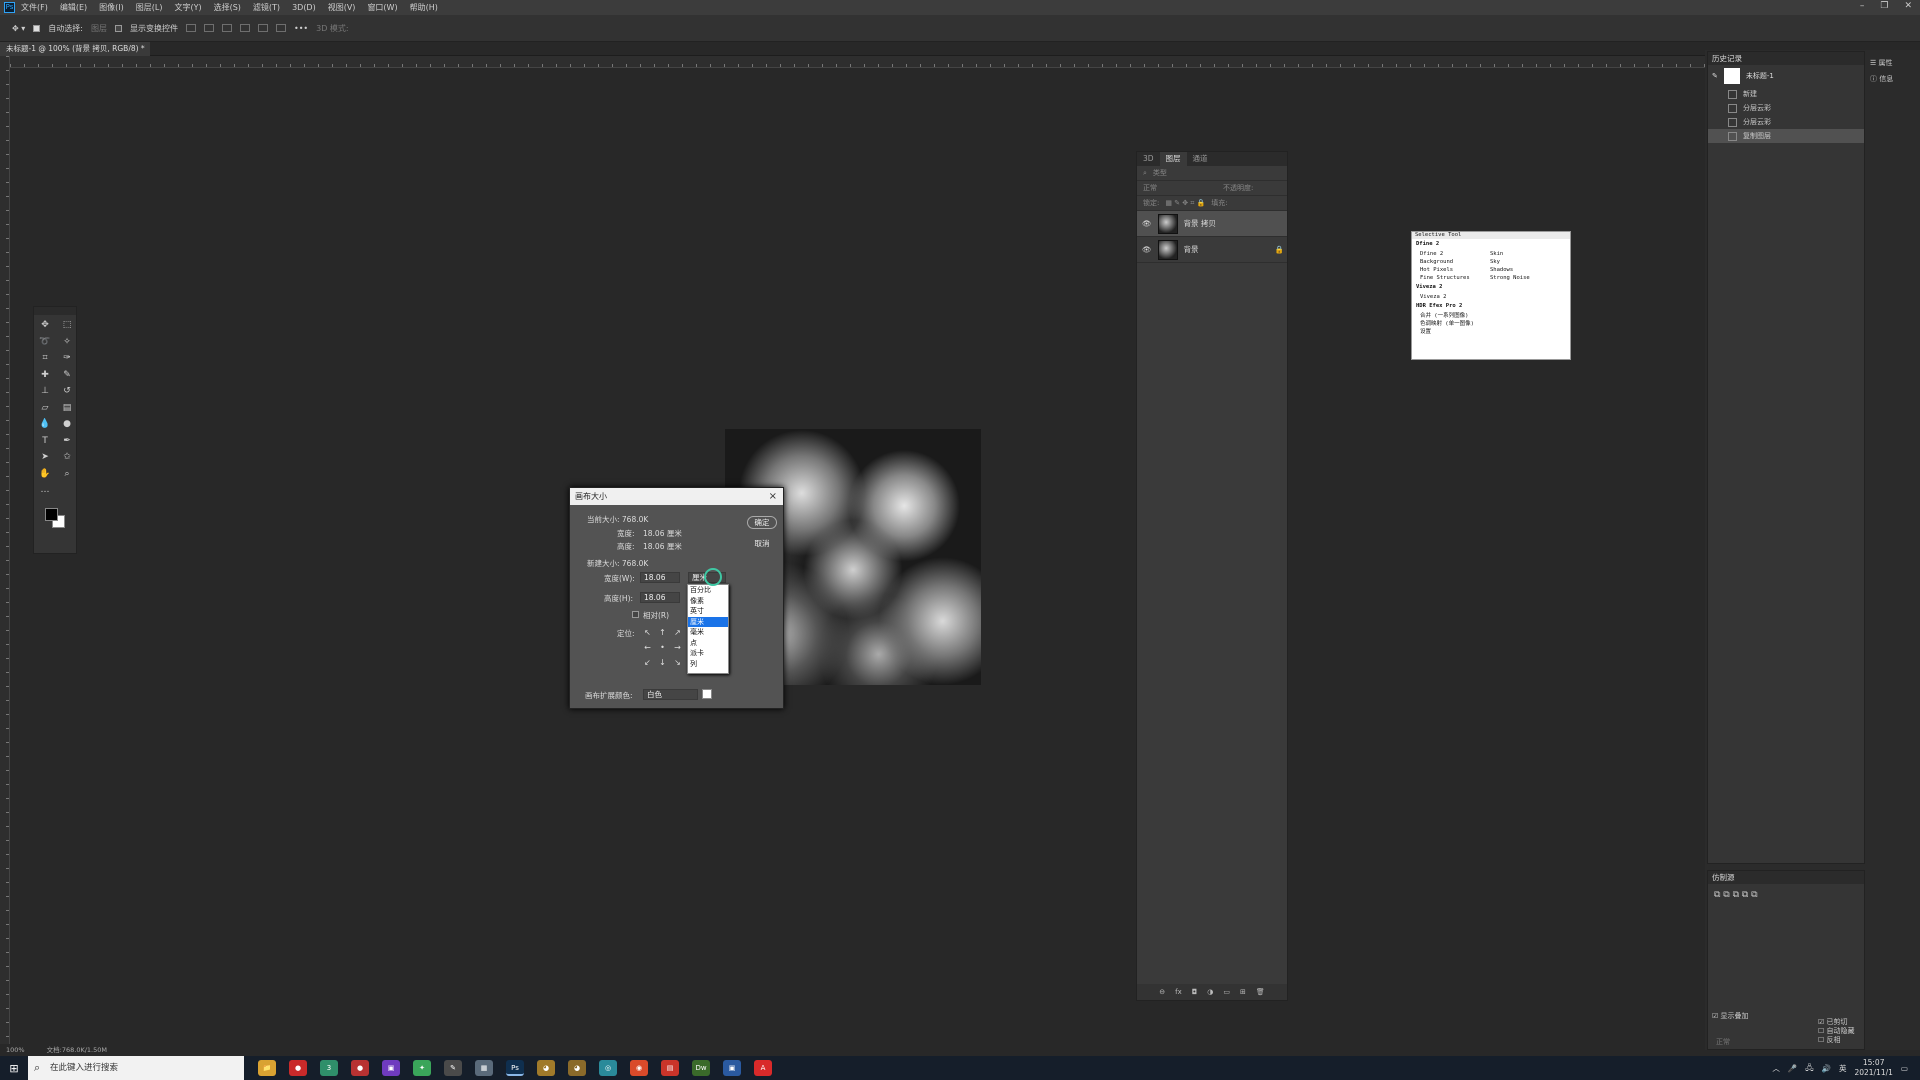 The height and width of the screenshot is (1080, 1920). I want to click on menu-image: 图像(I), so click(111, 7).